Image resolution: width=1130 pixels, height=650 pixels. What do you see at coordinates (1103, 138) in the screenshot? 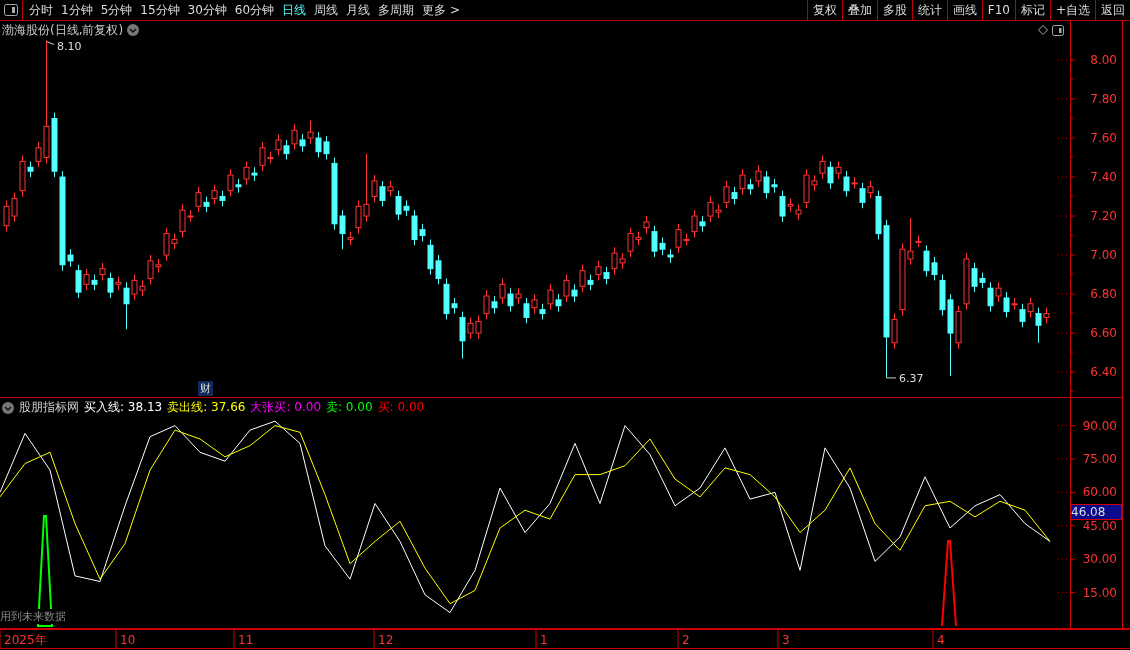
I see `price-axis-label: 7.60` at bounding box center [1103, 138].